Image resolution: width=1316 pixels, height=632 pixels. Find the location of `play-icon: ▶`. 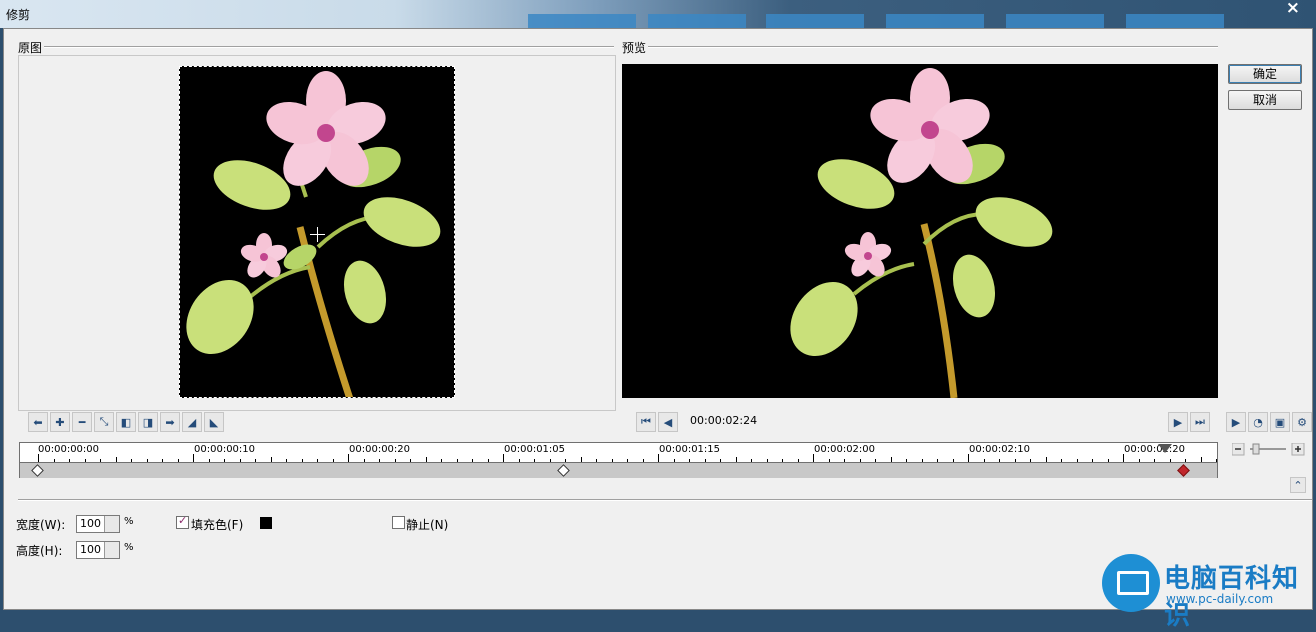

play-icon: ▶ is located at coordinates (1236, 422).